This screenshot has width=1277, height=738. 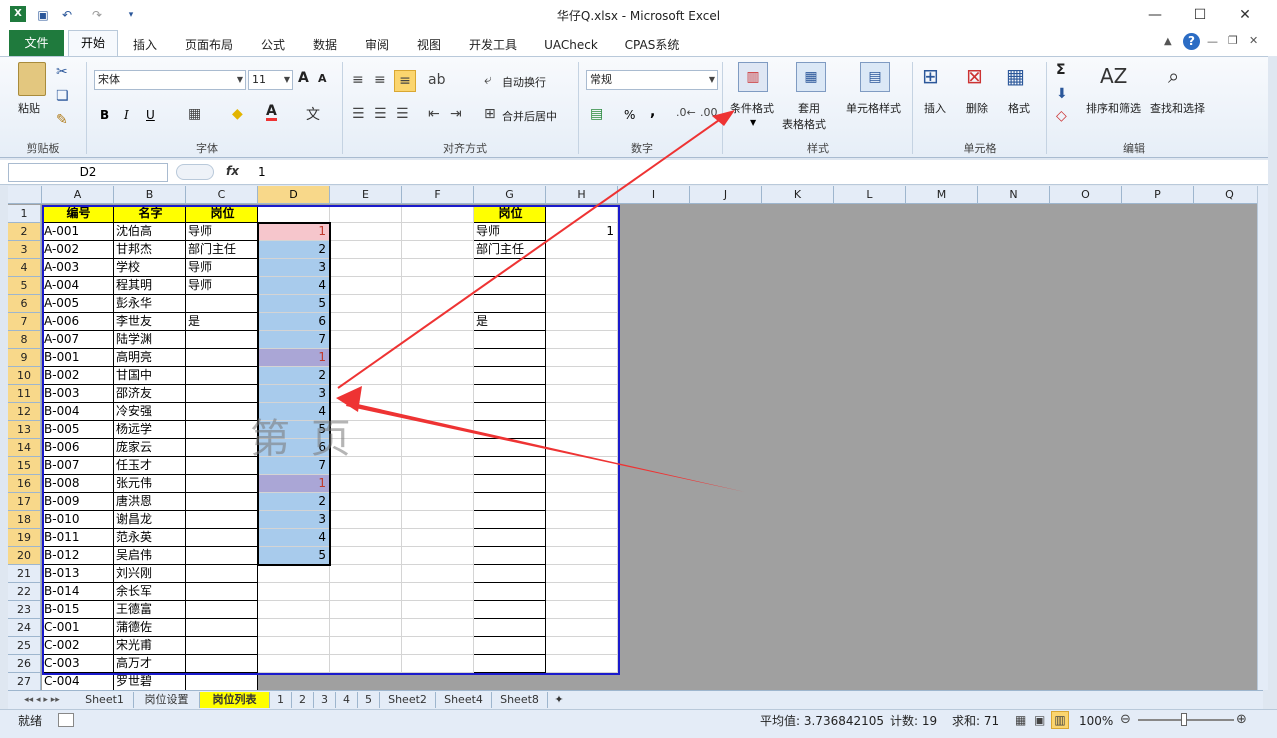 What do you see at coordinates (66, 720) in the screenshot?
I see `macro-record-icon` at bounding box center [66, 720].